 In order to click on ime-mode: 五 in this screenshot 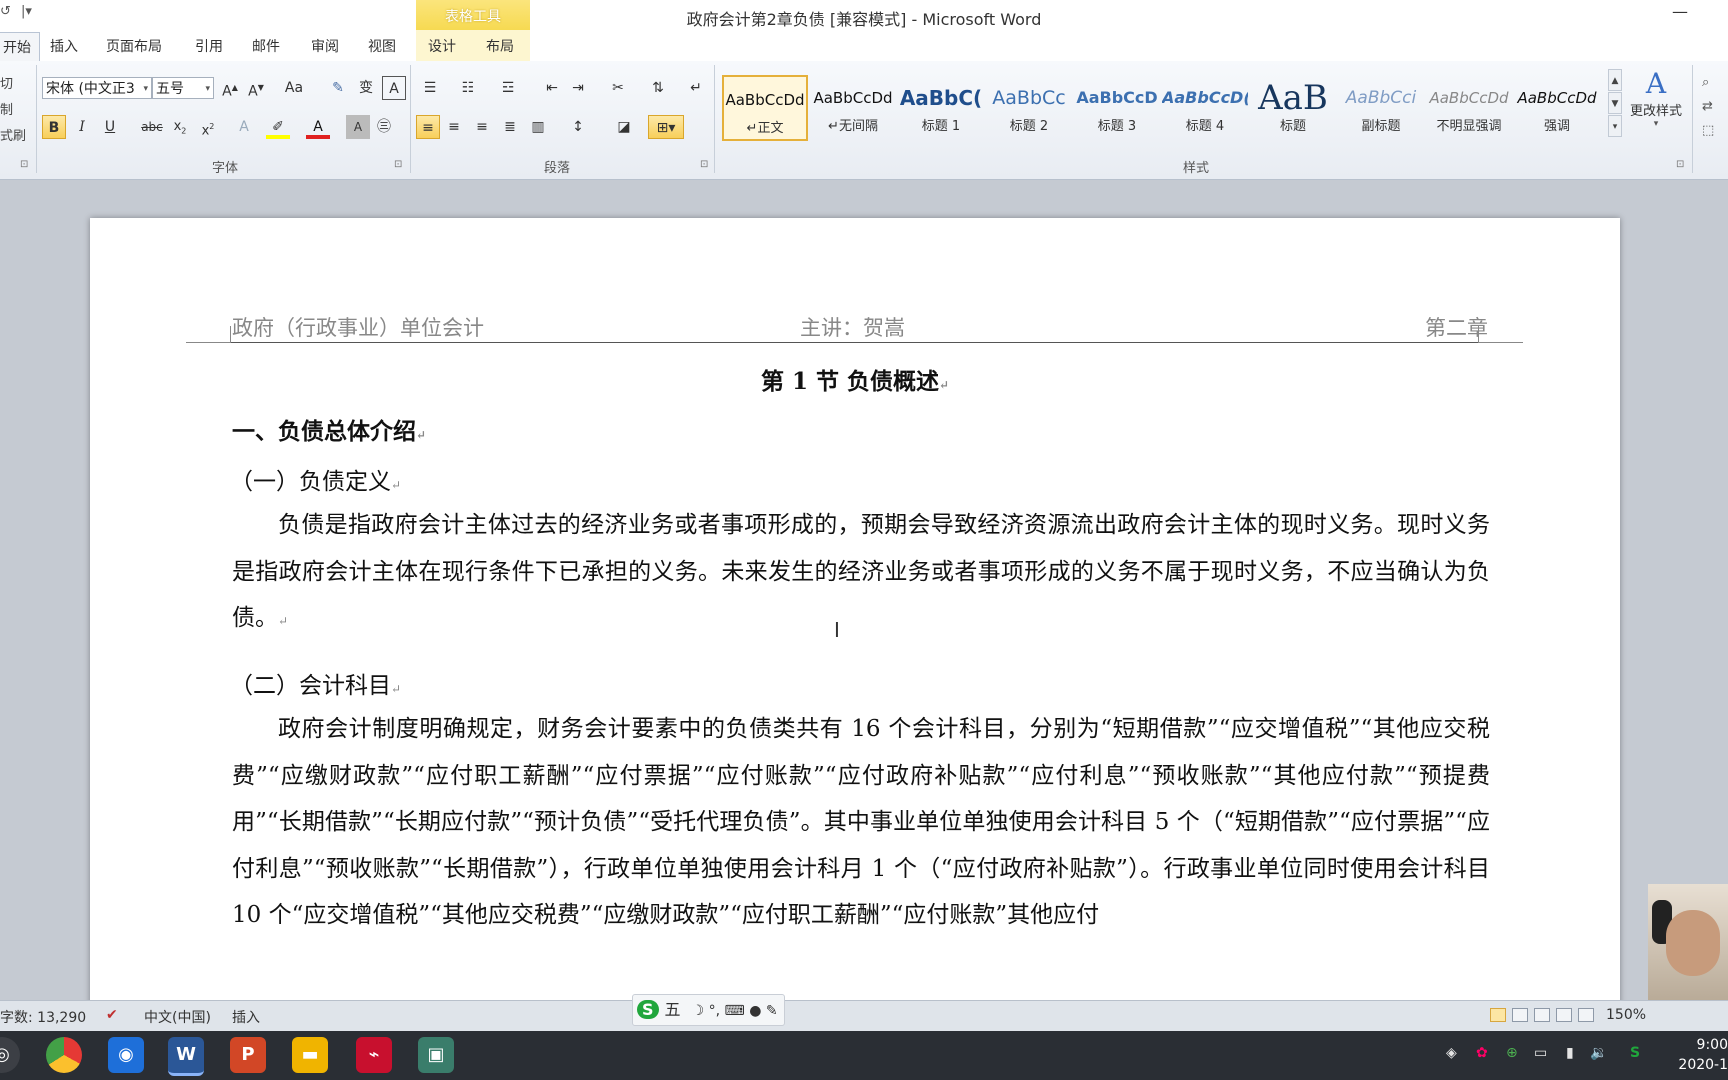, I will do `click(673, 1009)`.